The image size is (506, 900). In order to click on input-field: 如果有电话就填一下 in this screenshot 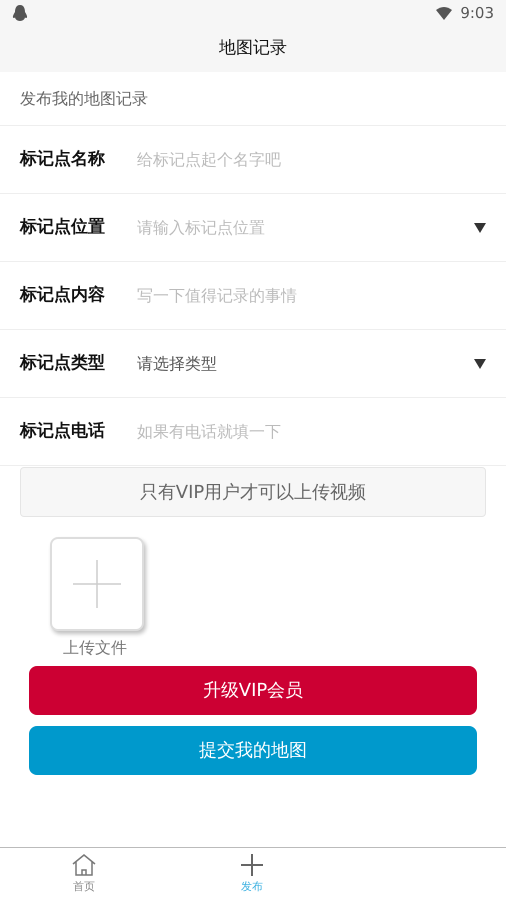, I will do `click(311, 432)`.